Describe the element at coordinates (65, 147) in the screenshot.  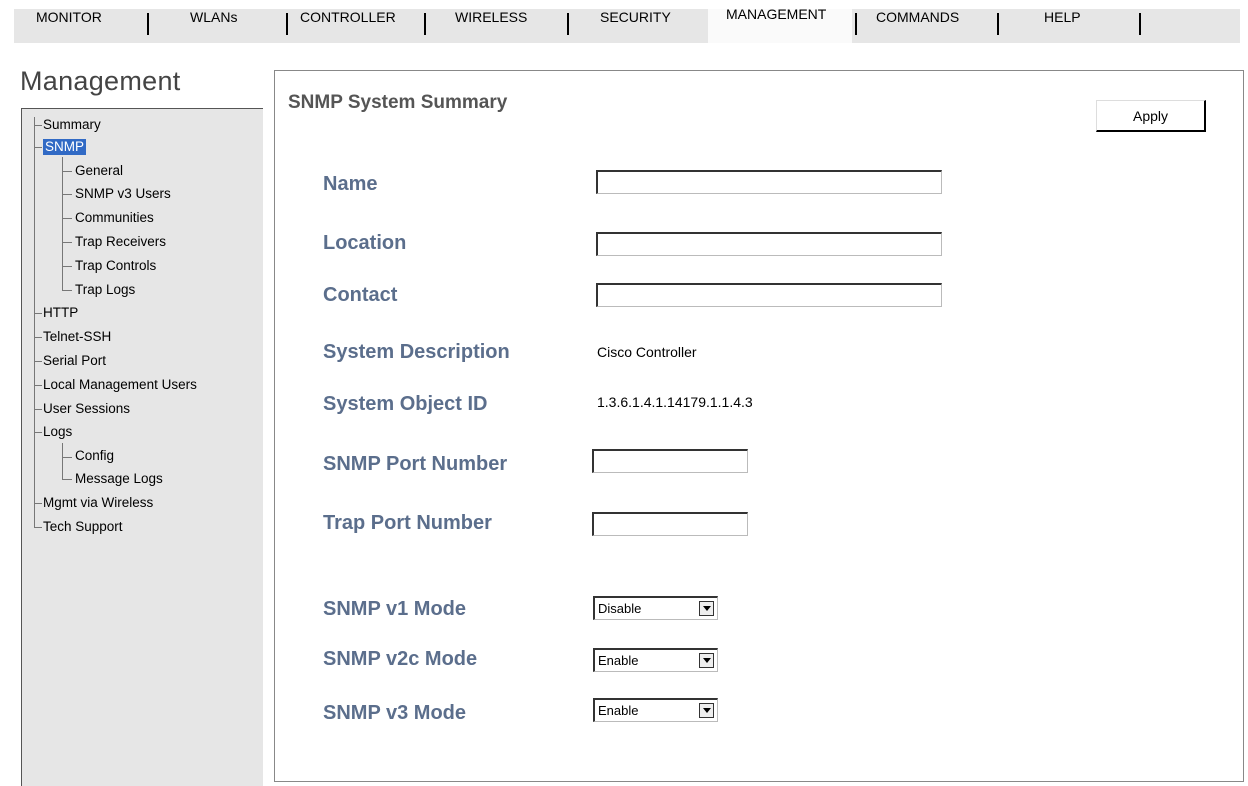
I see `sidebar-item-snmp: SNMP` at that location.